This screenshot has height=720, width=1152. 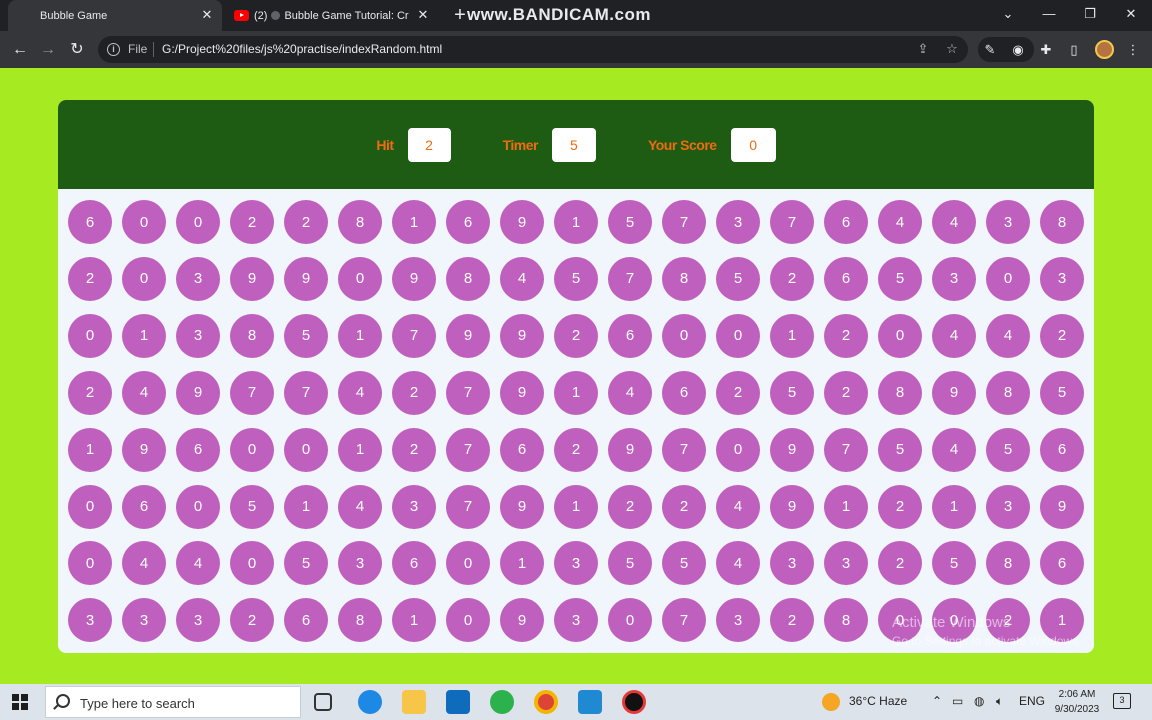 I want to click on minimize-icon: —, so click(x=1049, y=14).